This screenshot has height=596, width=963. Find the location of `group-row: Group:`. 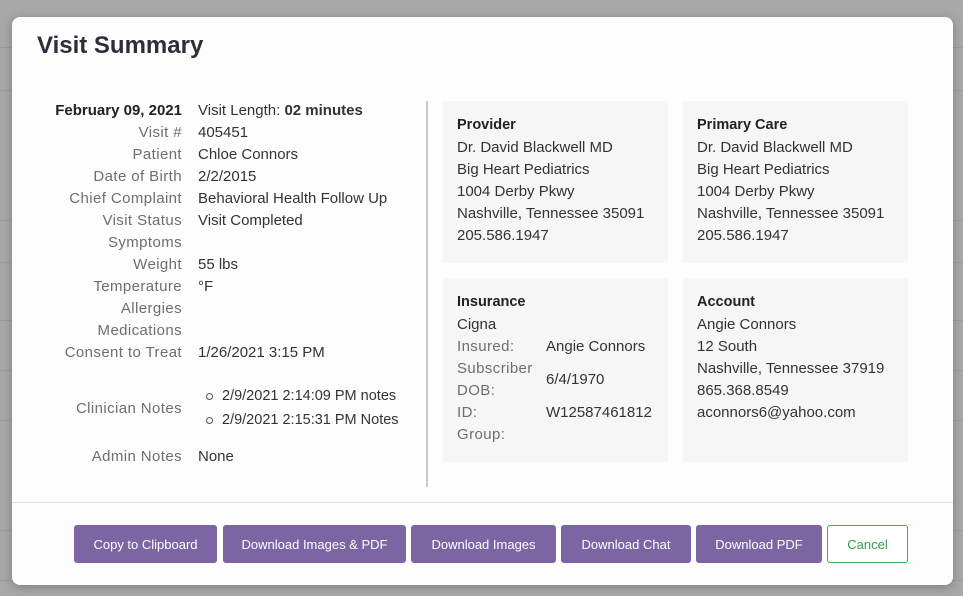

group-row: Group: is located at coordinates (555, 435).